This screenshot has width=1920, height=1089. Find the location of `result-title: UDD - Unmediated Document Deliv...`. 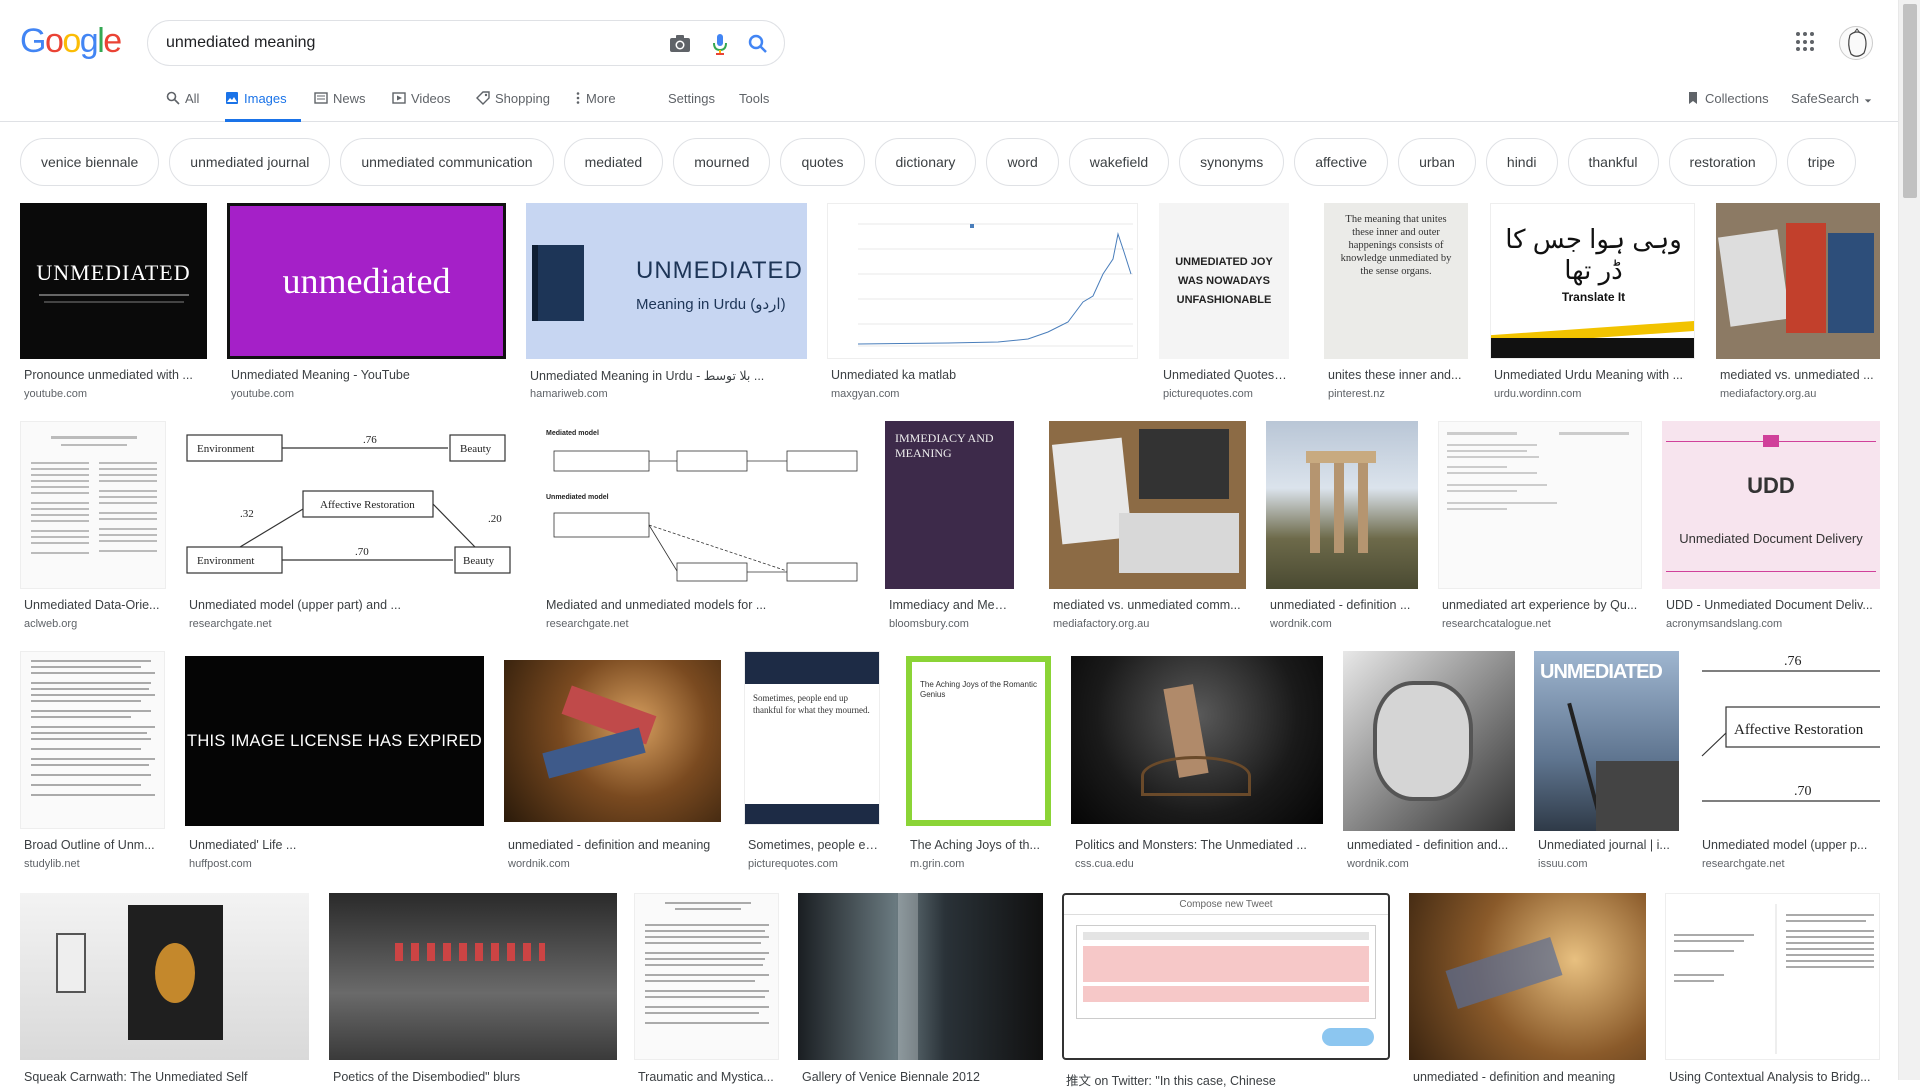

result-title: UDD - Unmediated Document Deliv... is located at coordinates (1773, 605).